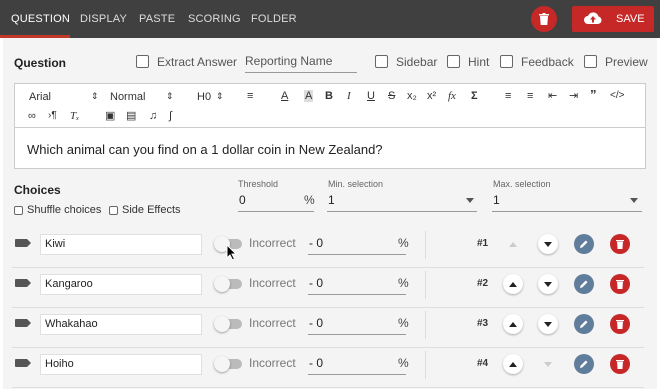 The height and width of the screenshot is (389, 660). I want to click on reporting-name-input: Reporting Name, so click(301, 63).